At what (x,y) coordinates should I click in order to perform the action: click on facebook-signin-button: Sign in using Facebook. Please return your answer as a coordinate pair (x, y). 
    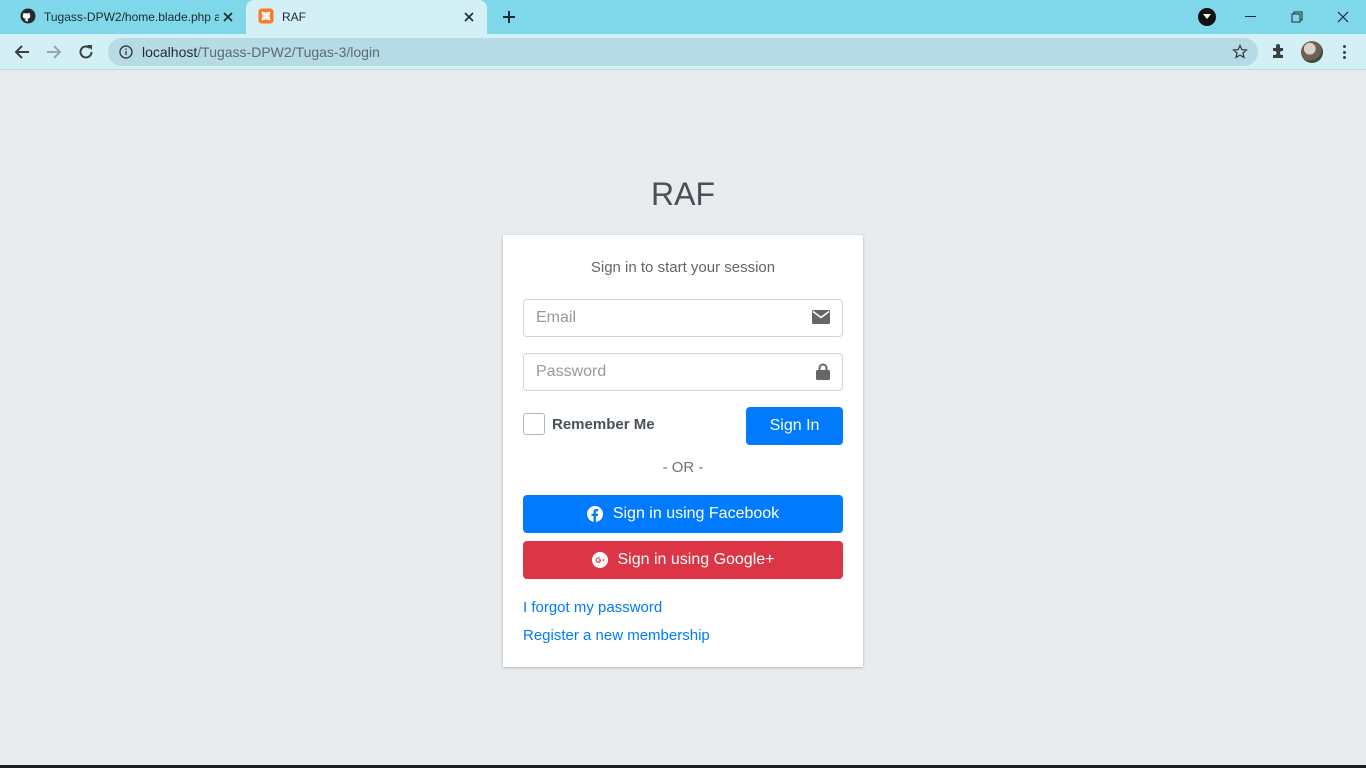
    Looking at the image, I should click on (683, 514).